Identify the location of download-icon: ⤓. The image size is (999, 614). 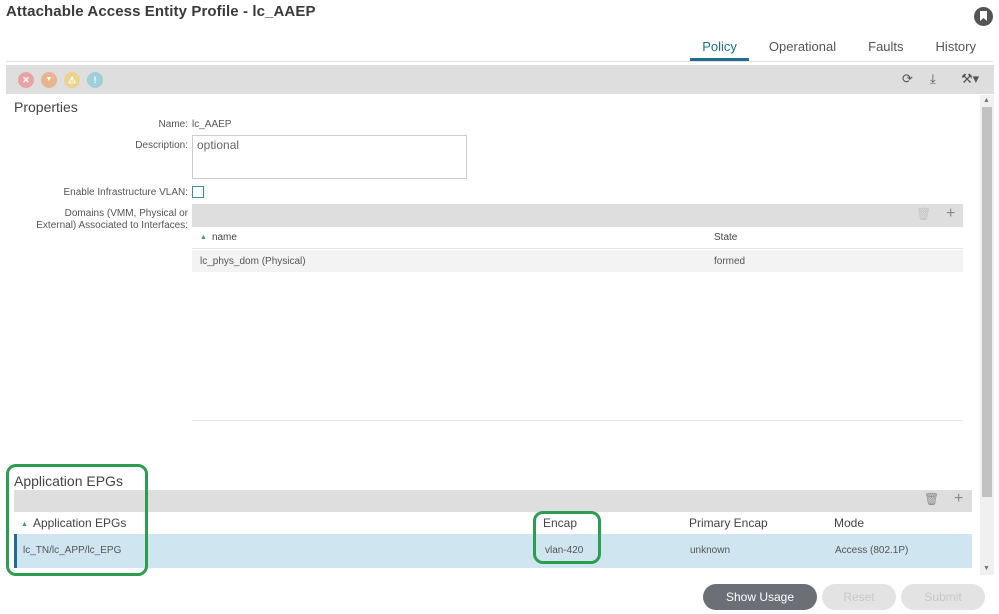
(933, 79).